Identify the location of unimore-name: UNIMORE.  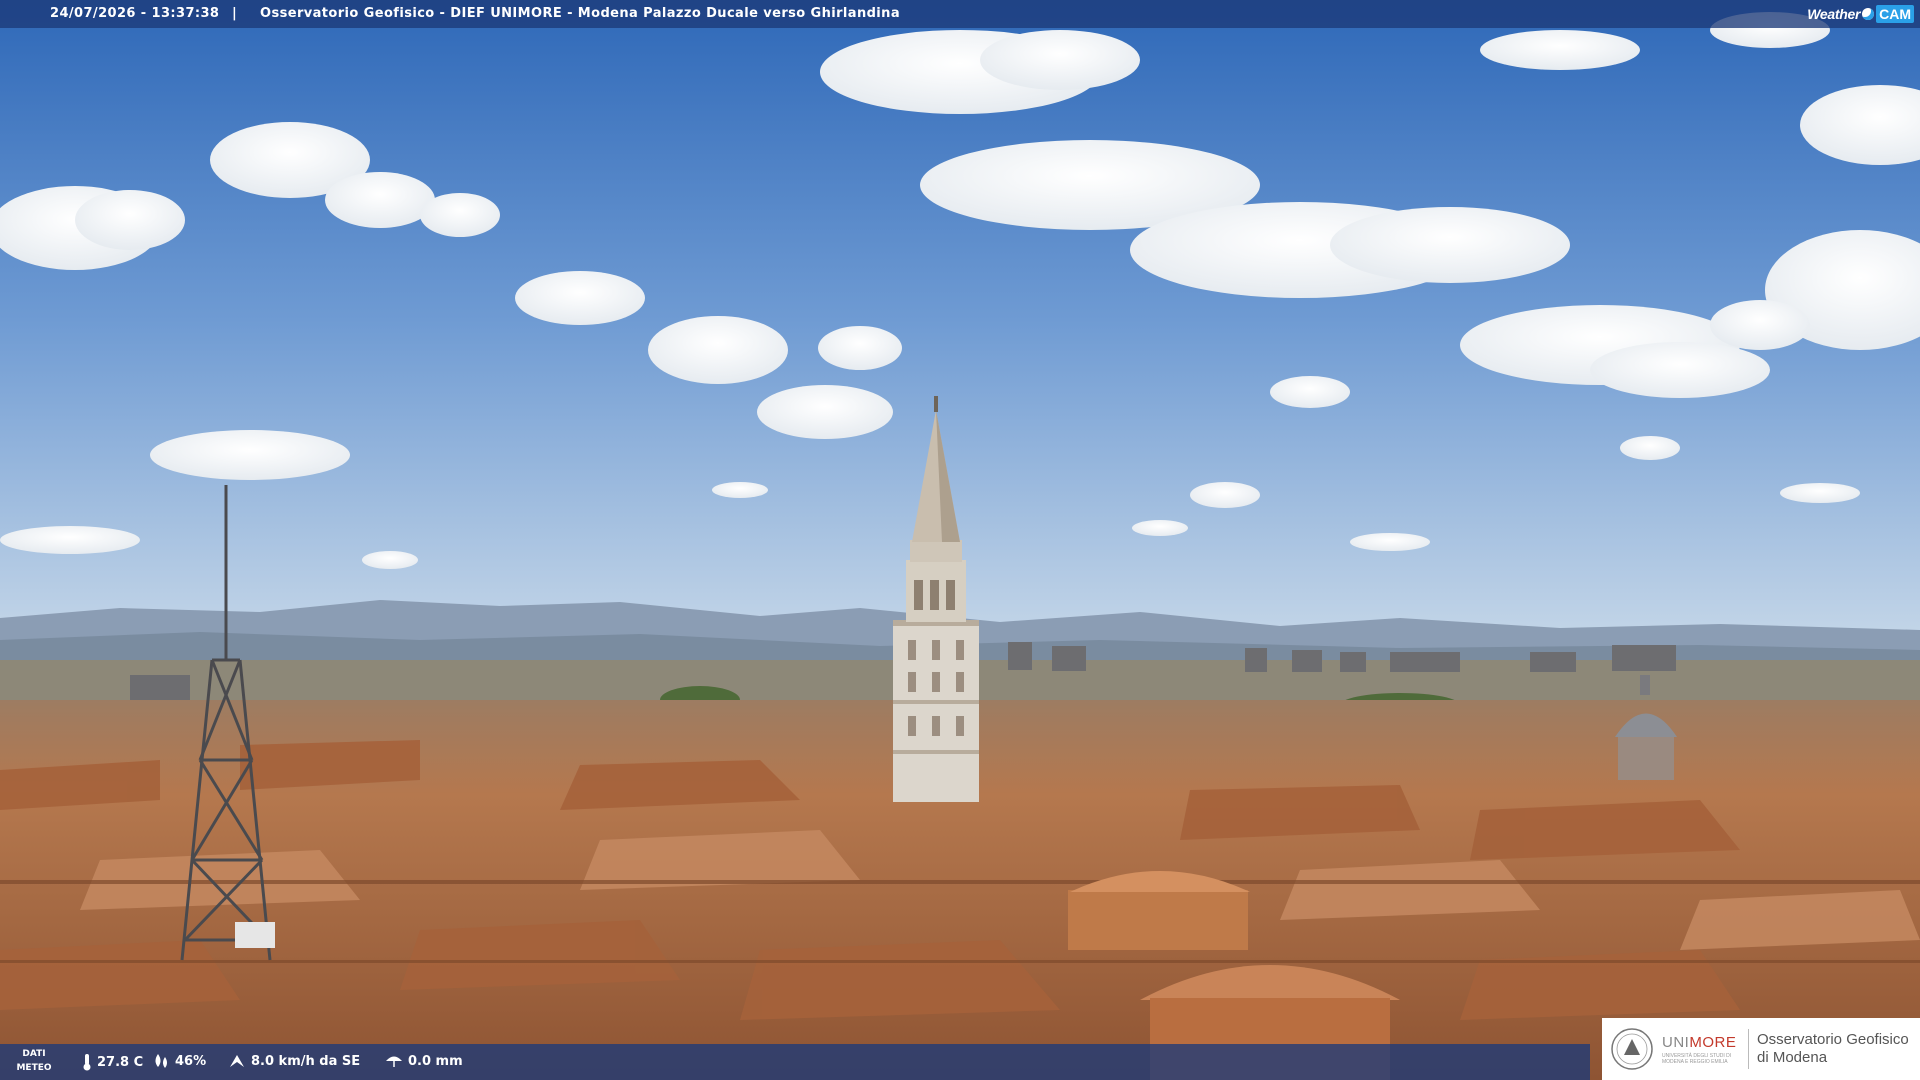
(1699, 1042).